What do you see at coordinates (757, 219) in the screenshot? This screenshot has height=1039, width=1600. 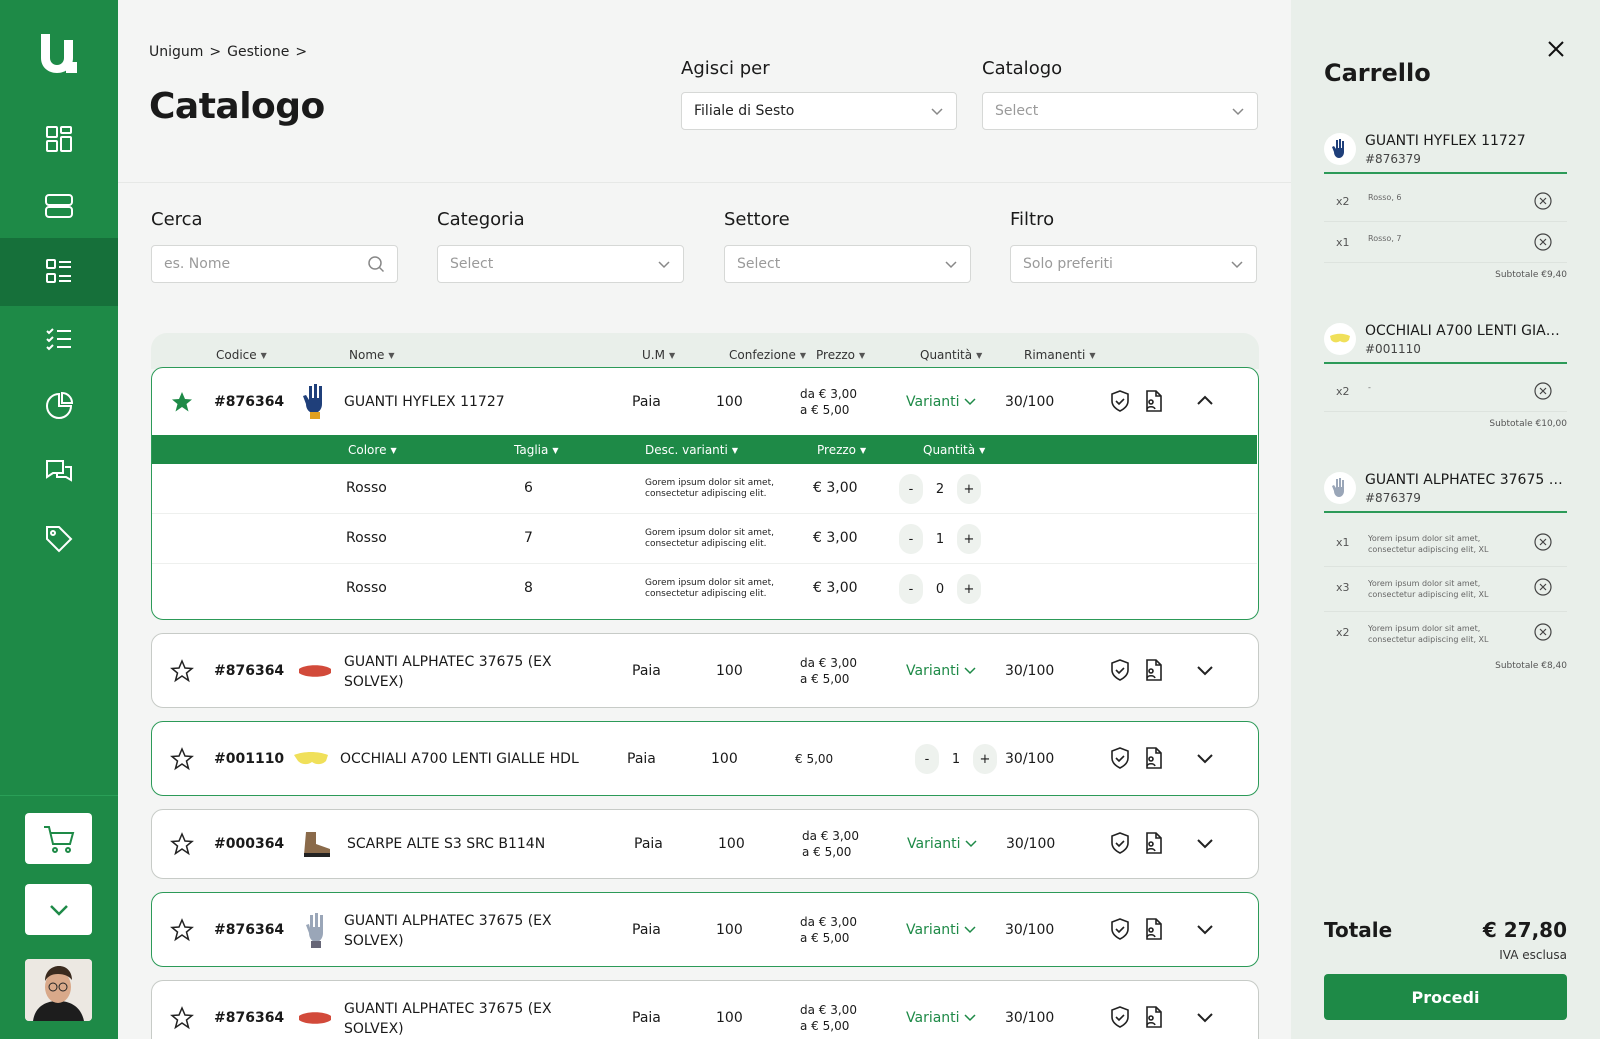 I see `settore-label: Settore` at bounding box center [757, 219].